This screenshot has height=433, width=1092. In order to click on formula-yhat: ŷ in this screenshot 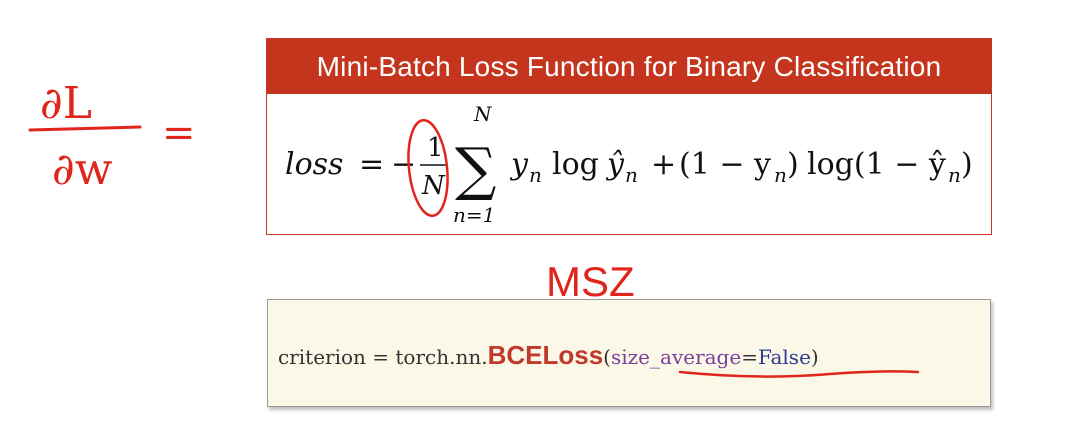, I will do `click(615, 164)`.